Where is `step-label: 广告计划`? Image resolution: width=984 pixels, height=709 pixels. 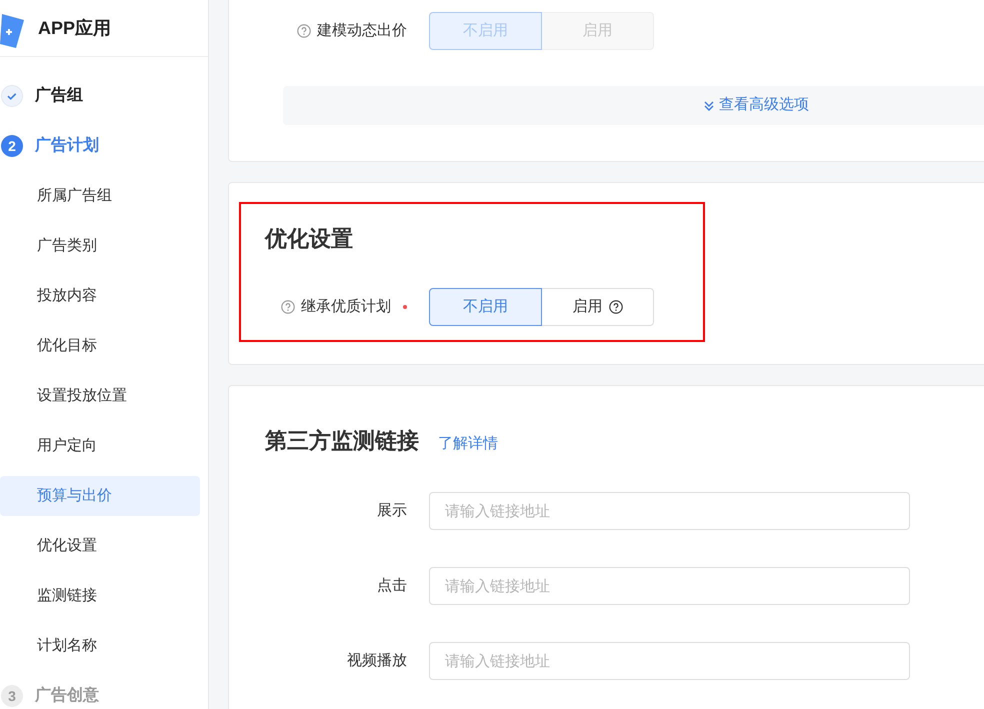
step-label: 广告计划 is located at coordinates (67, 146).